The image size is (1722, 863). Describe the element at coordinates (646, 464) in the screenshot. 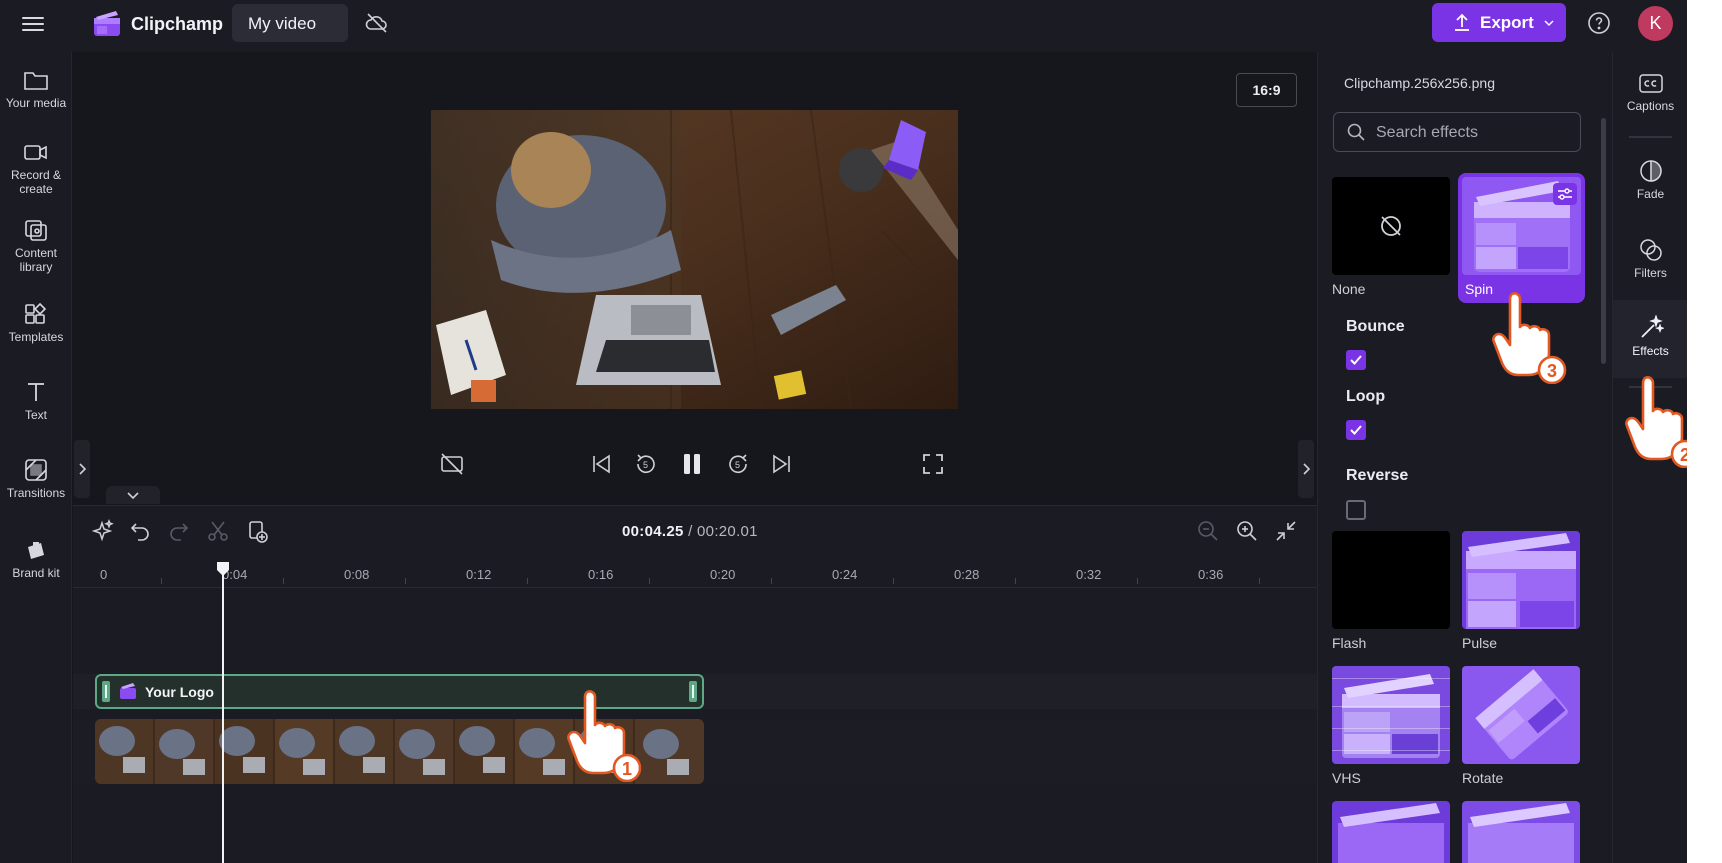

I see `rewind-5-icon: 5` at that location.